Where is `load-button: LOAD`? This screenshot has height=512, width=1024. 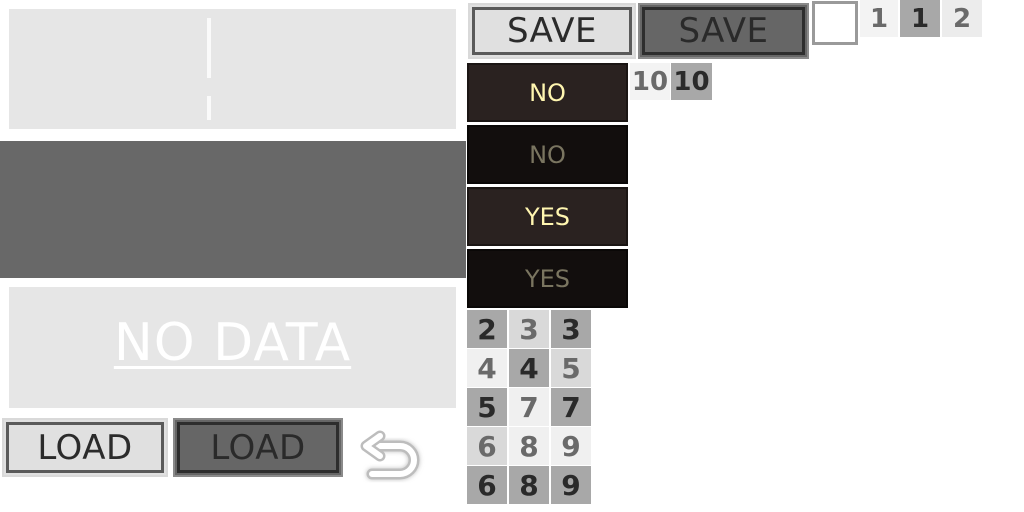 load-button: LOAD is located at coordinates (85, 447).